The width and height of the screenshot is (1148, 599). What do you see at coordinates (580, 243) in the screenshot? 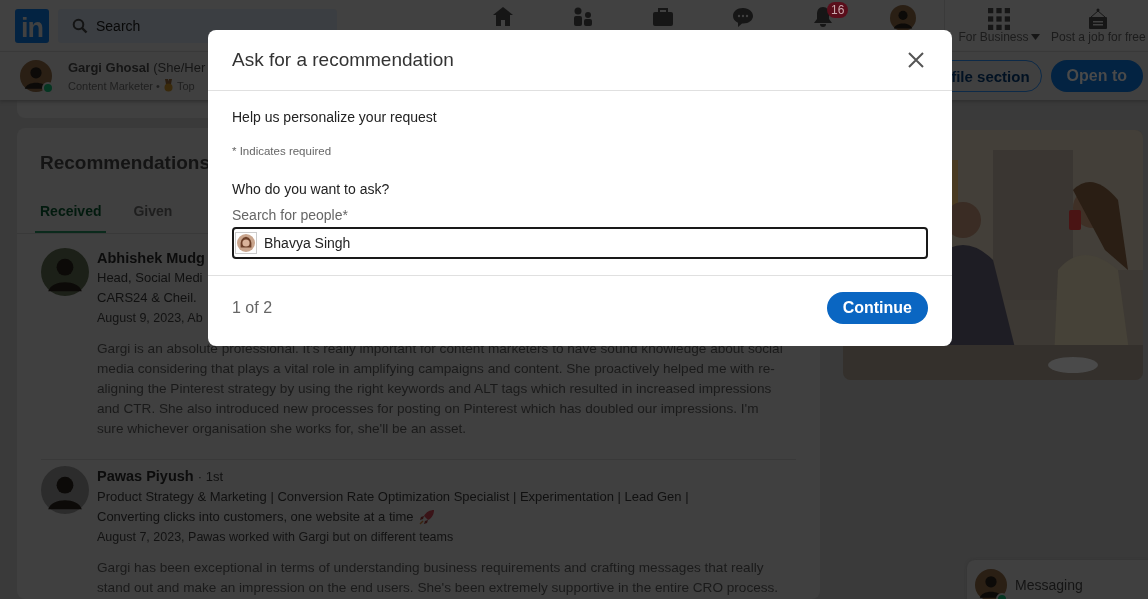
I see `people-search-field: Bhavya Singh` at bounding box center [580, 243].